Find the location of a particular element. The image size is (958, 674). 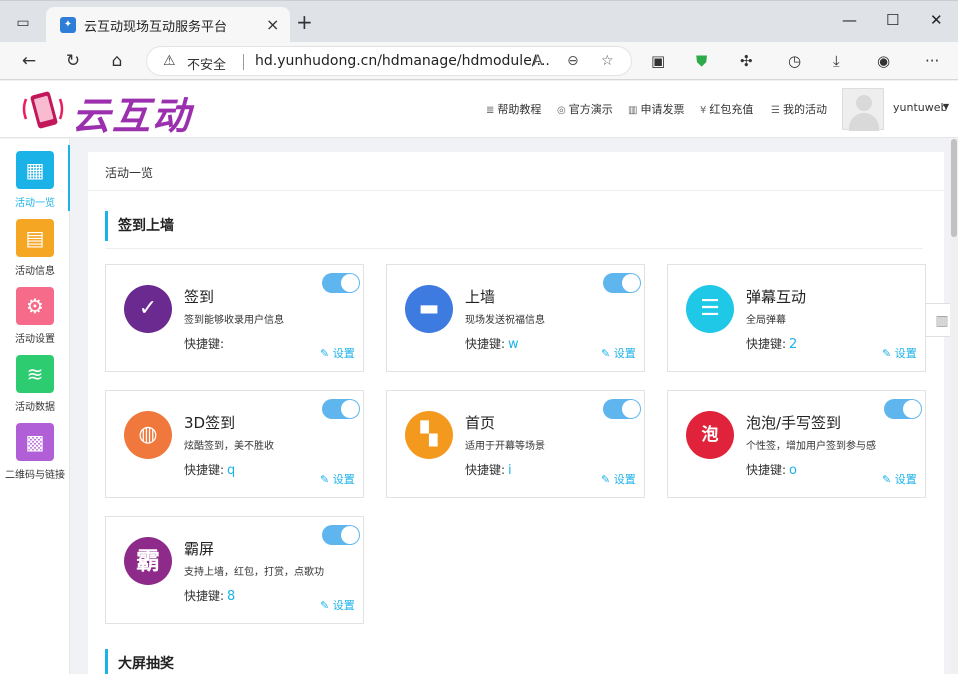

maximize-icon: ☐ is located at coordinates (892, 20).